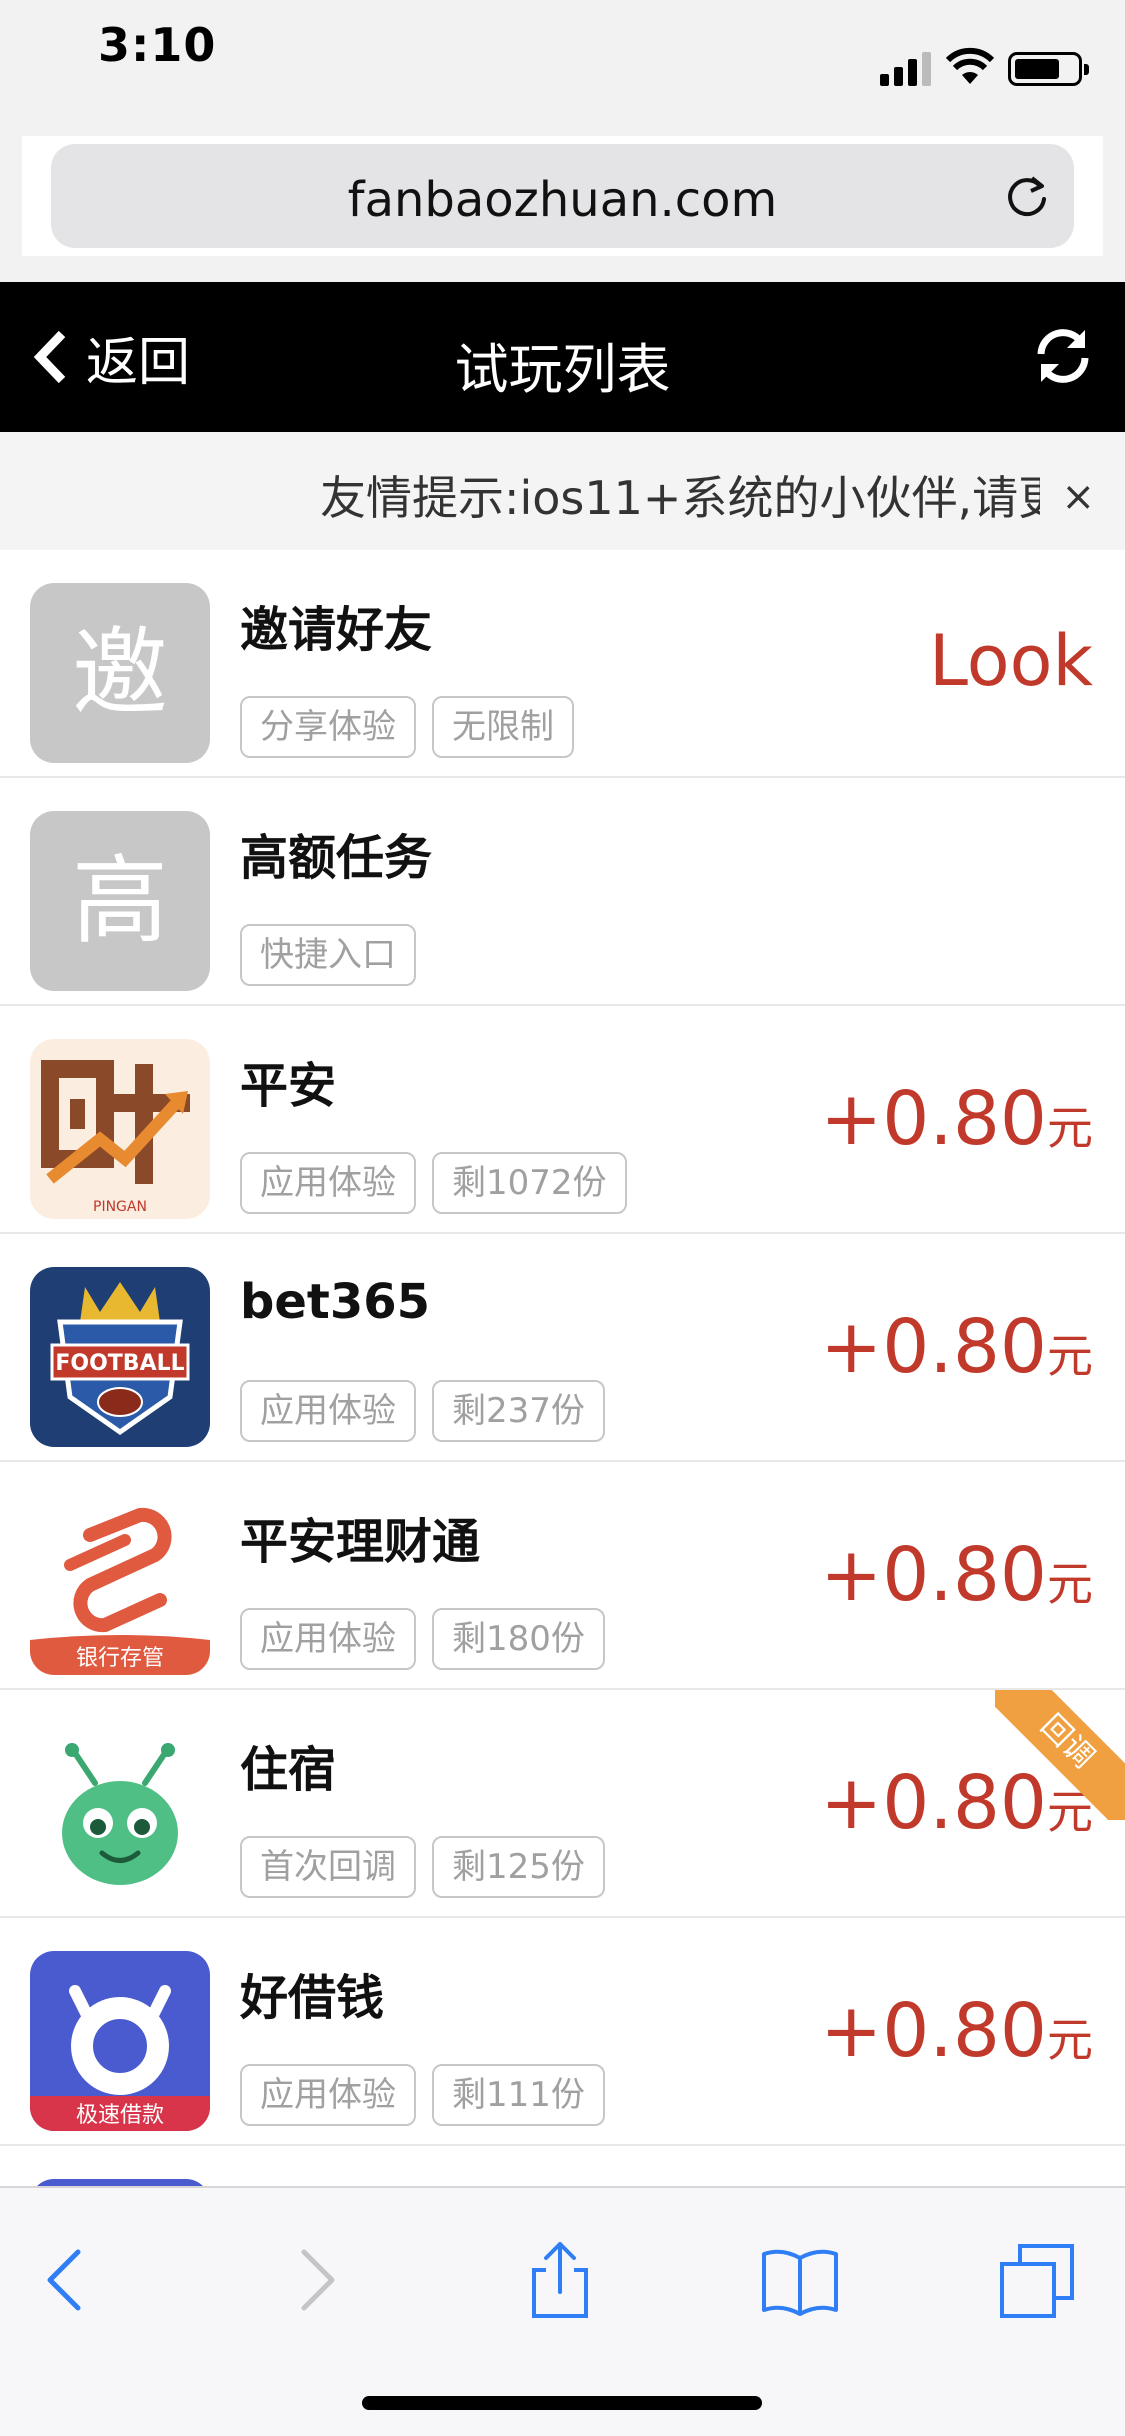 The image size is (1125, 2436). What do you see at coordinates (120, 1658) in the screenshot?
I see `svg-text: 银行存管` at bounding box center [120, 1658].